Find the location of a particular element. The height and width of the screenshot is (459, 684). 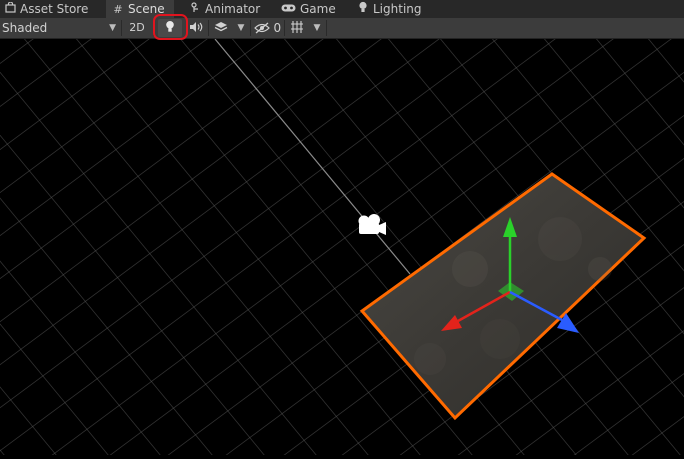

grid-hash-icon: # is located at coordinates (118, 9).